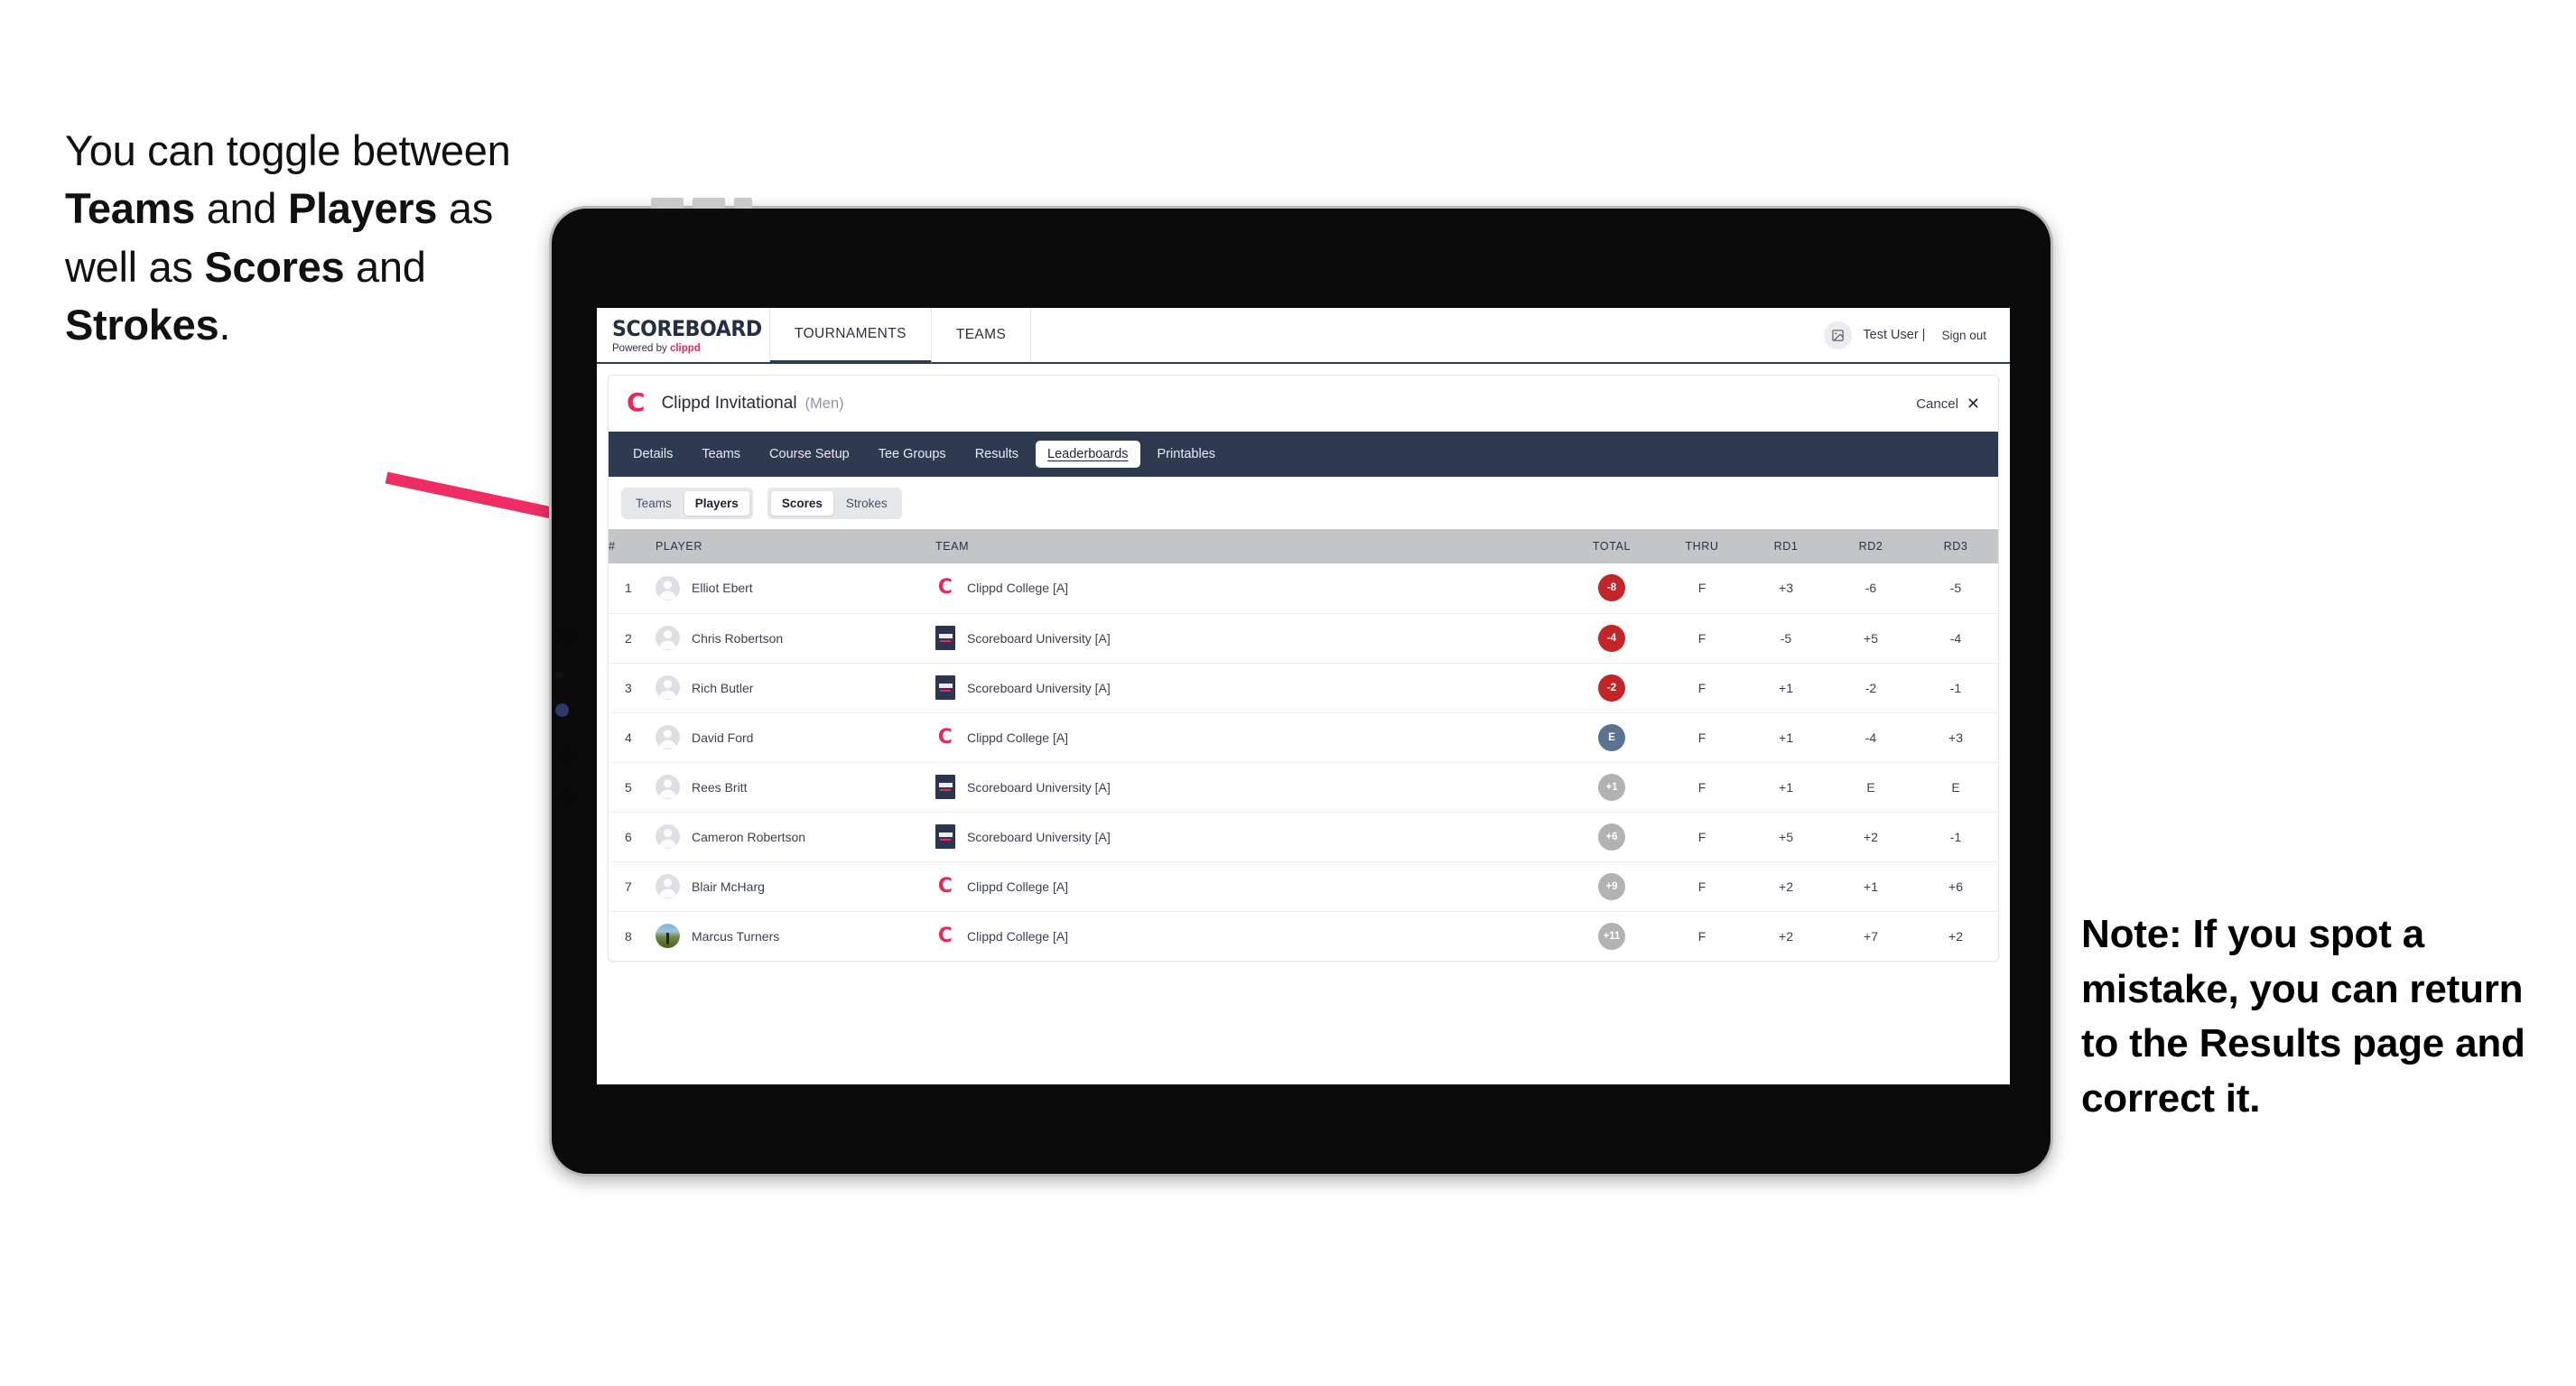  I want to click on col-header-rank: #, so click(632, 546).